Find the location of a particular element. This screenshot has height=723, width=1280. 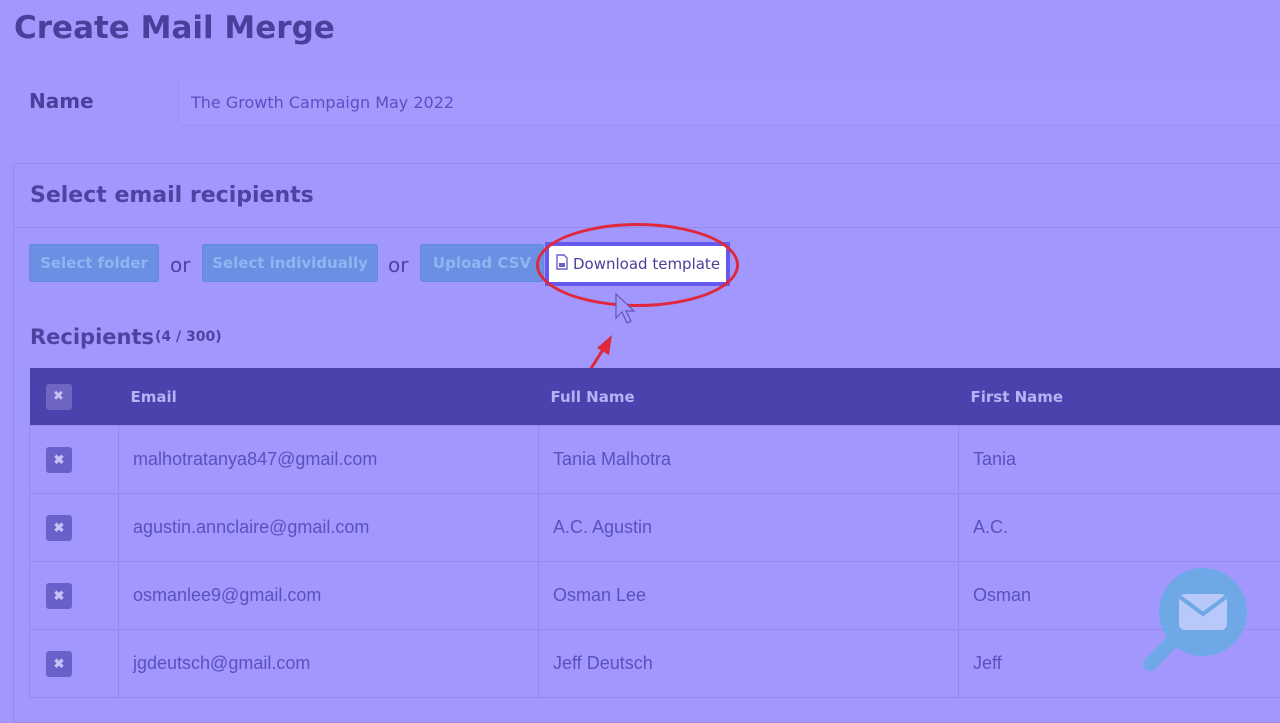

email-cell: malhotratanya847@gmail.com is located at coordinates (329, 460).